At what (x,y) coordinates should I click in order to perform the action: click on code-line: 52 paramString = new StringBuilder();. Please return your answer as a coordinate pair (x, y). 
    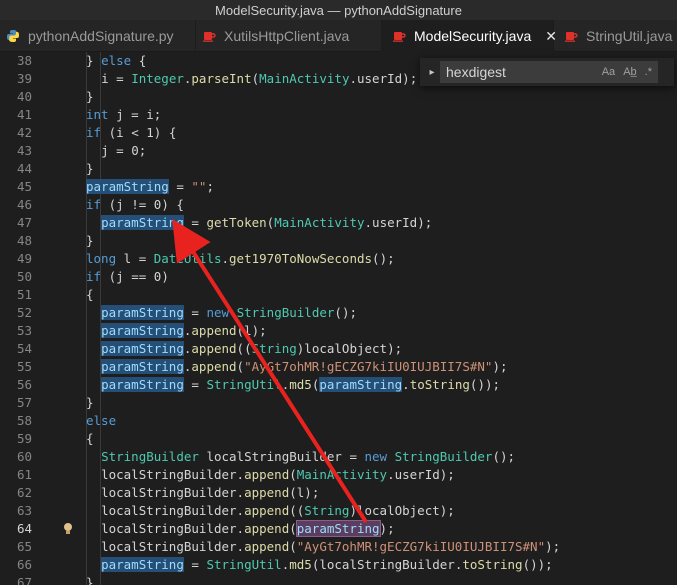
    Looking at the image, I should click on (338, 313).